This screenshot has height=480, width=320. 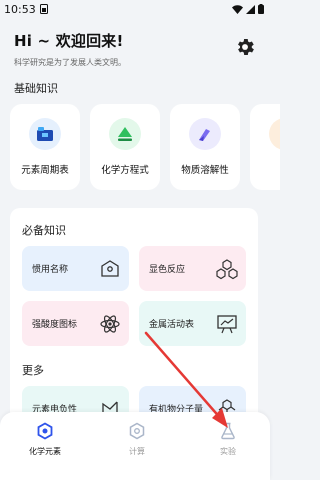 What do you see at coordinates (172, 325) in the screenshot?
I see `tile-label: 金属活动表` at bounding box center [172, 325].